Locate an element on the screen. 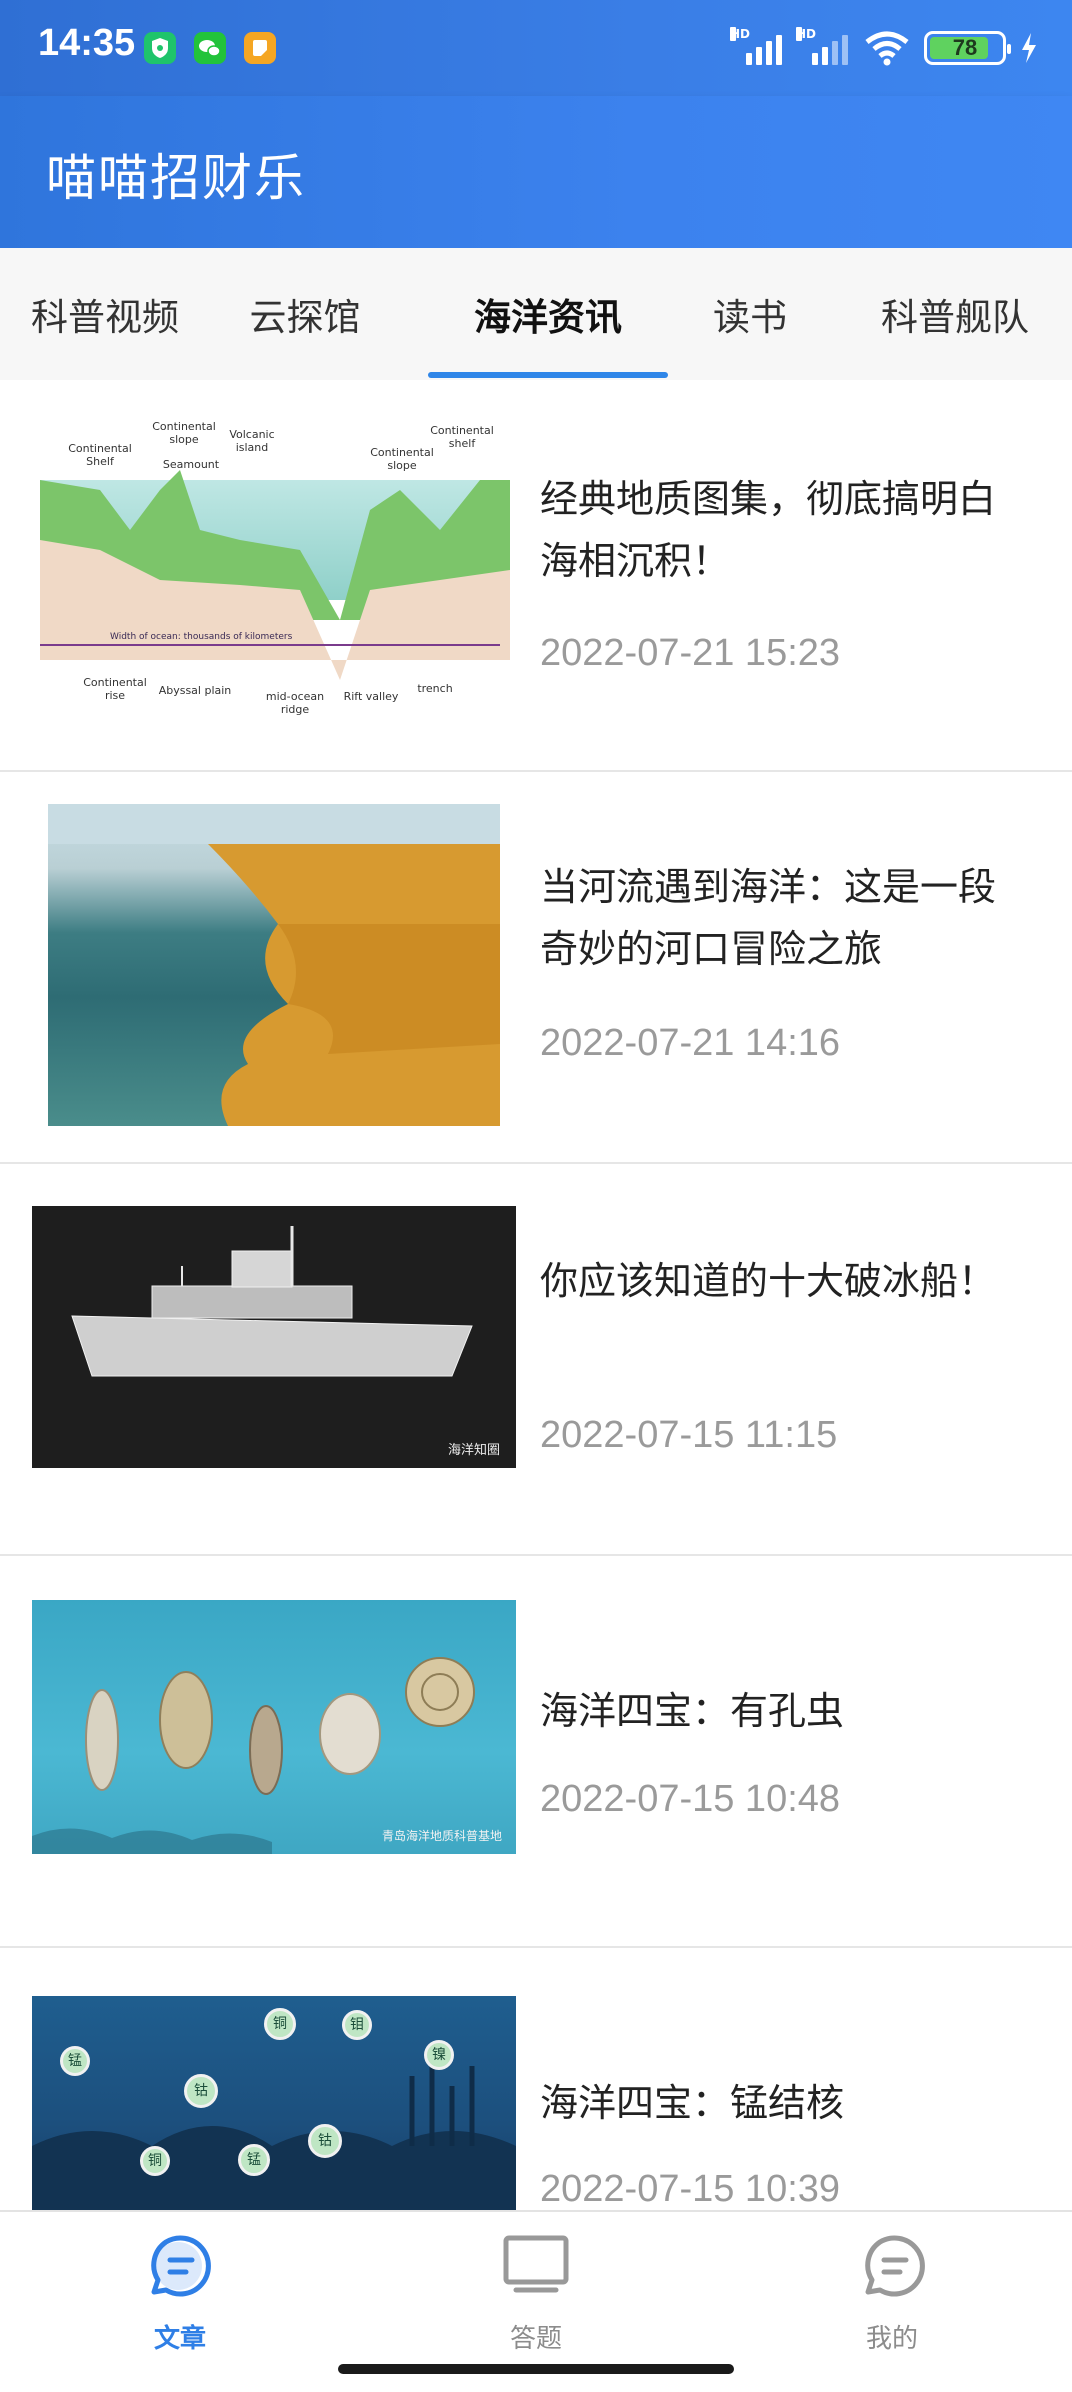 The width and height of the screenshot is (1072, 2392). app-header: 喵喵招财乐 is located at coordinates (536, 172).